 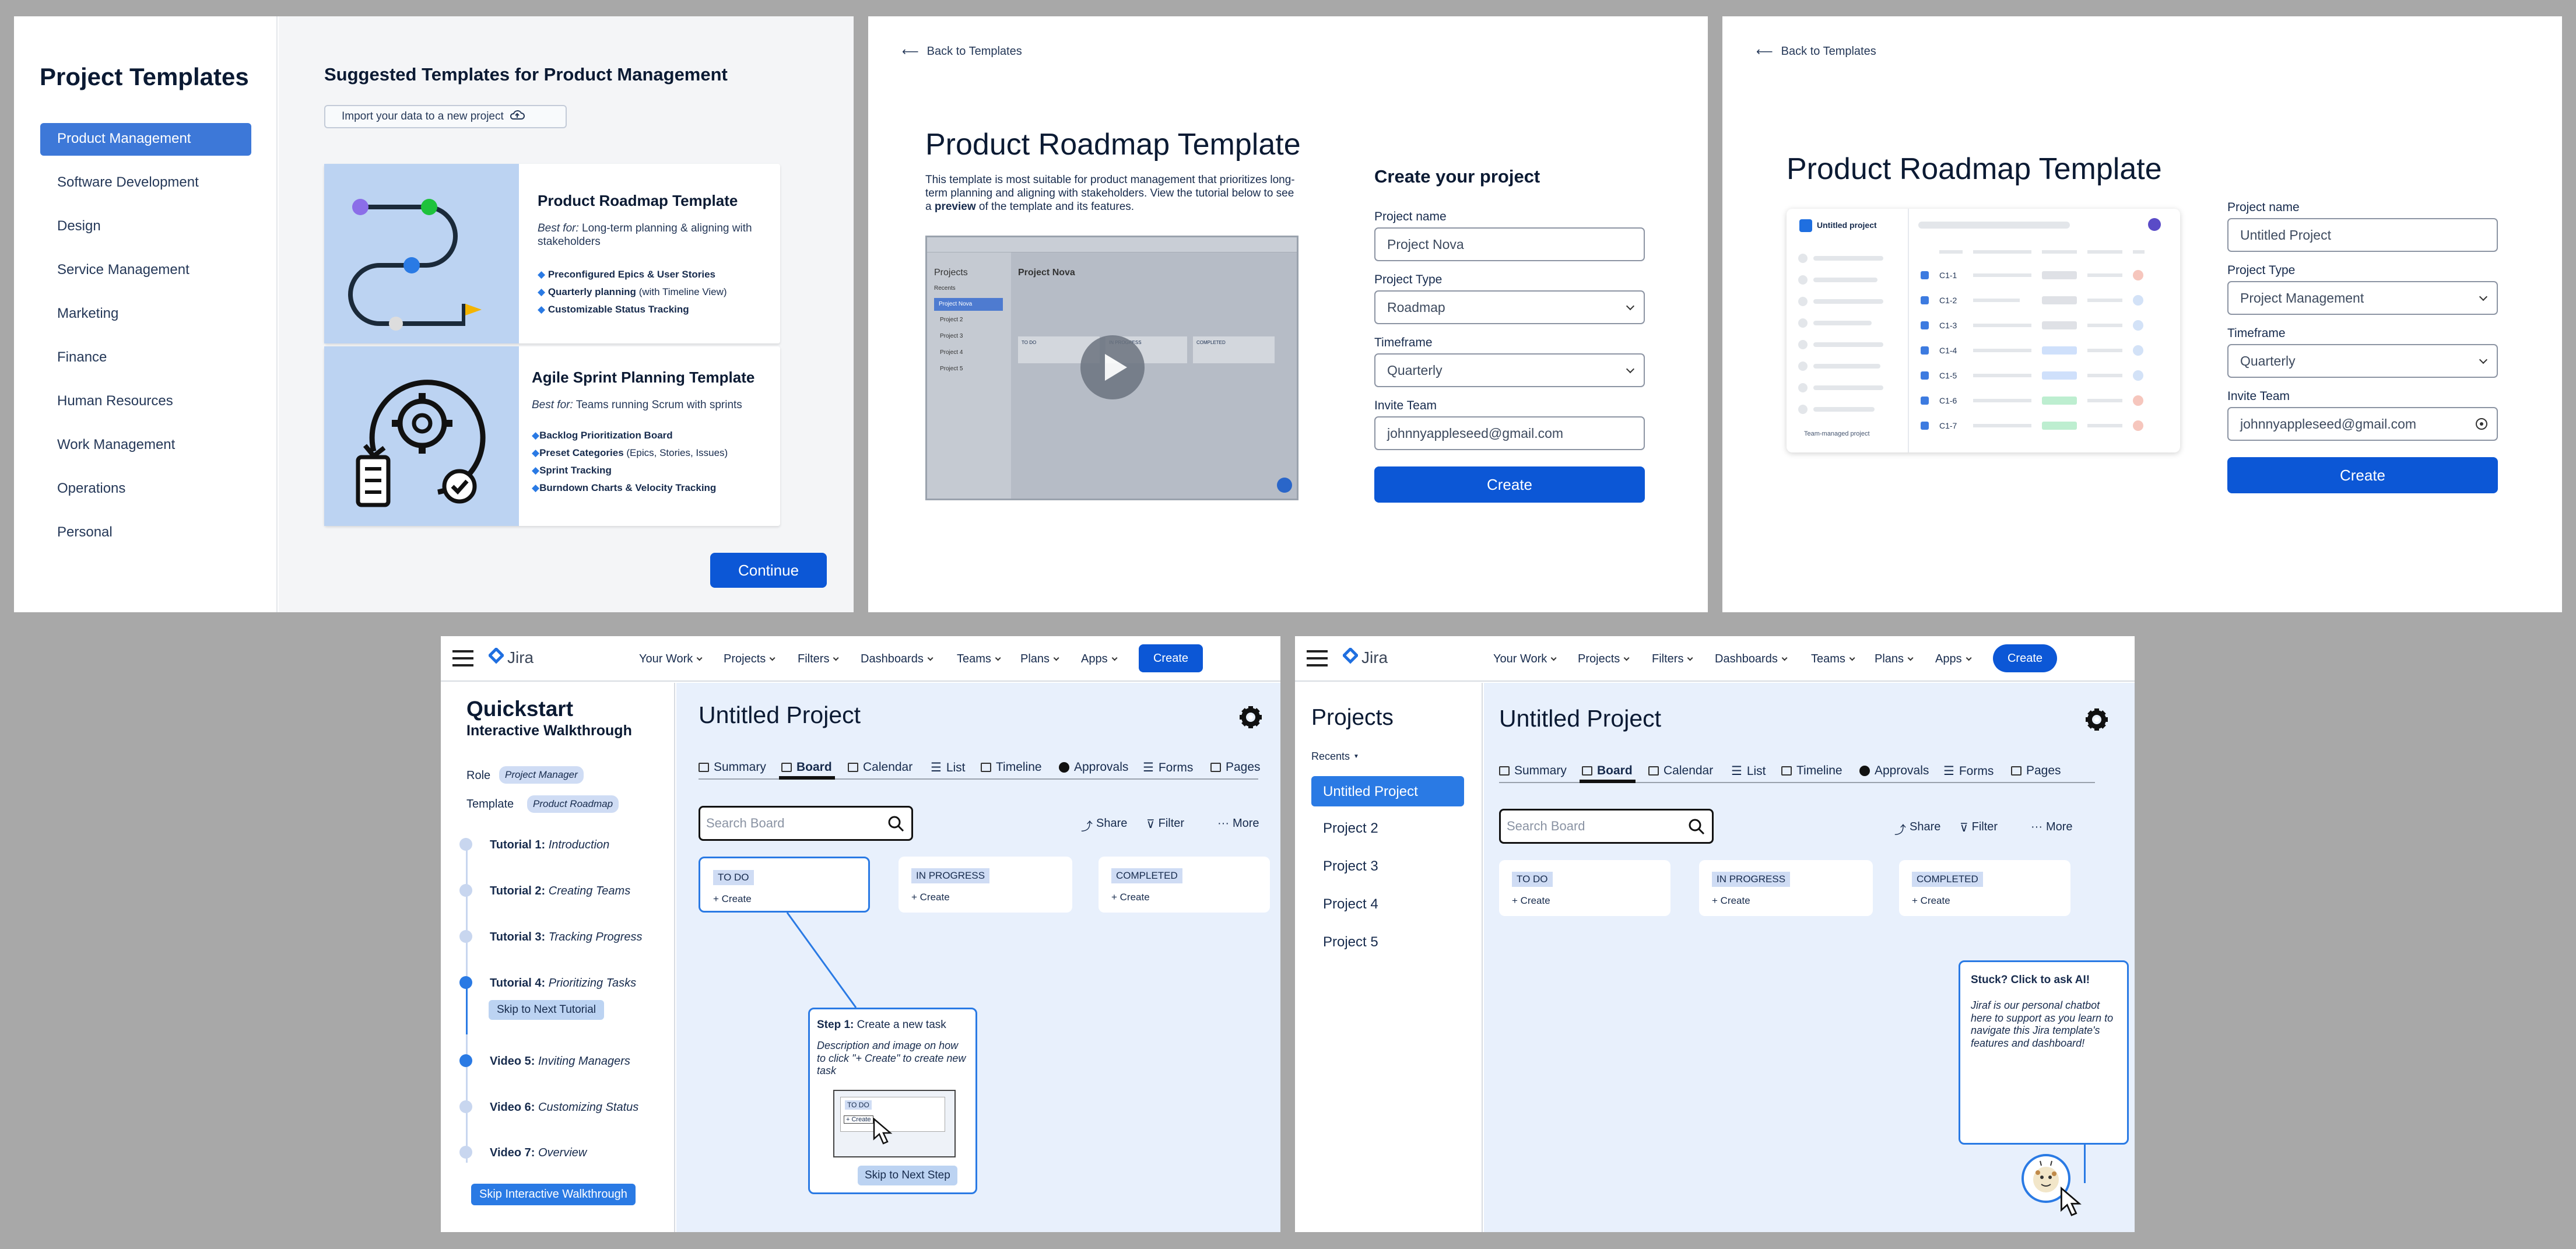 I want to click on roadmap-path-icon, so click(x=415, y=265).